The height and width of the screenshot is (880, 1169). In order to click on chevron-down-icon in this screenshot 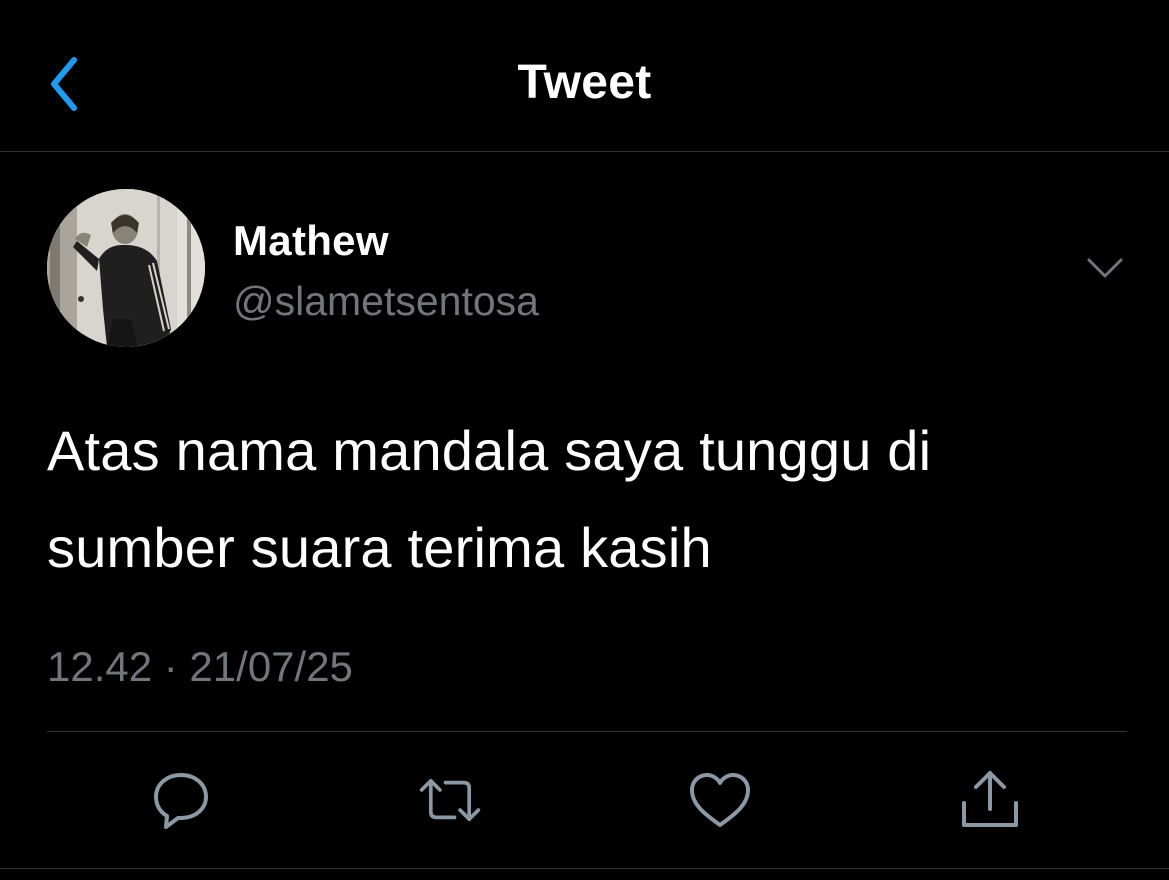, I will do `click(1105, 268)`.